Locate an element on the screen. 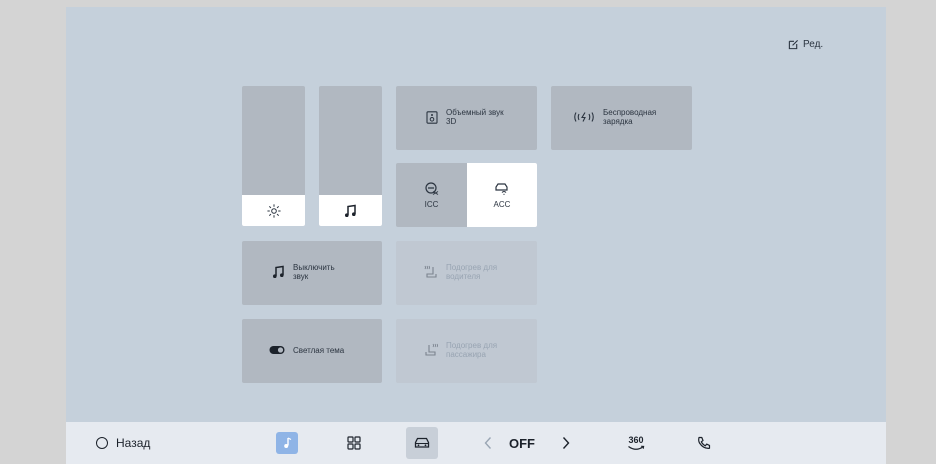 The height and width of the screenshot is (464, 936). brightness-slider is located at coordinates (273, 156).